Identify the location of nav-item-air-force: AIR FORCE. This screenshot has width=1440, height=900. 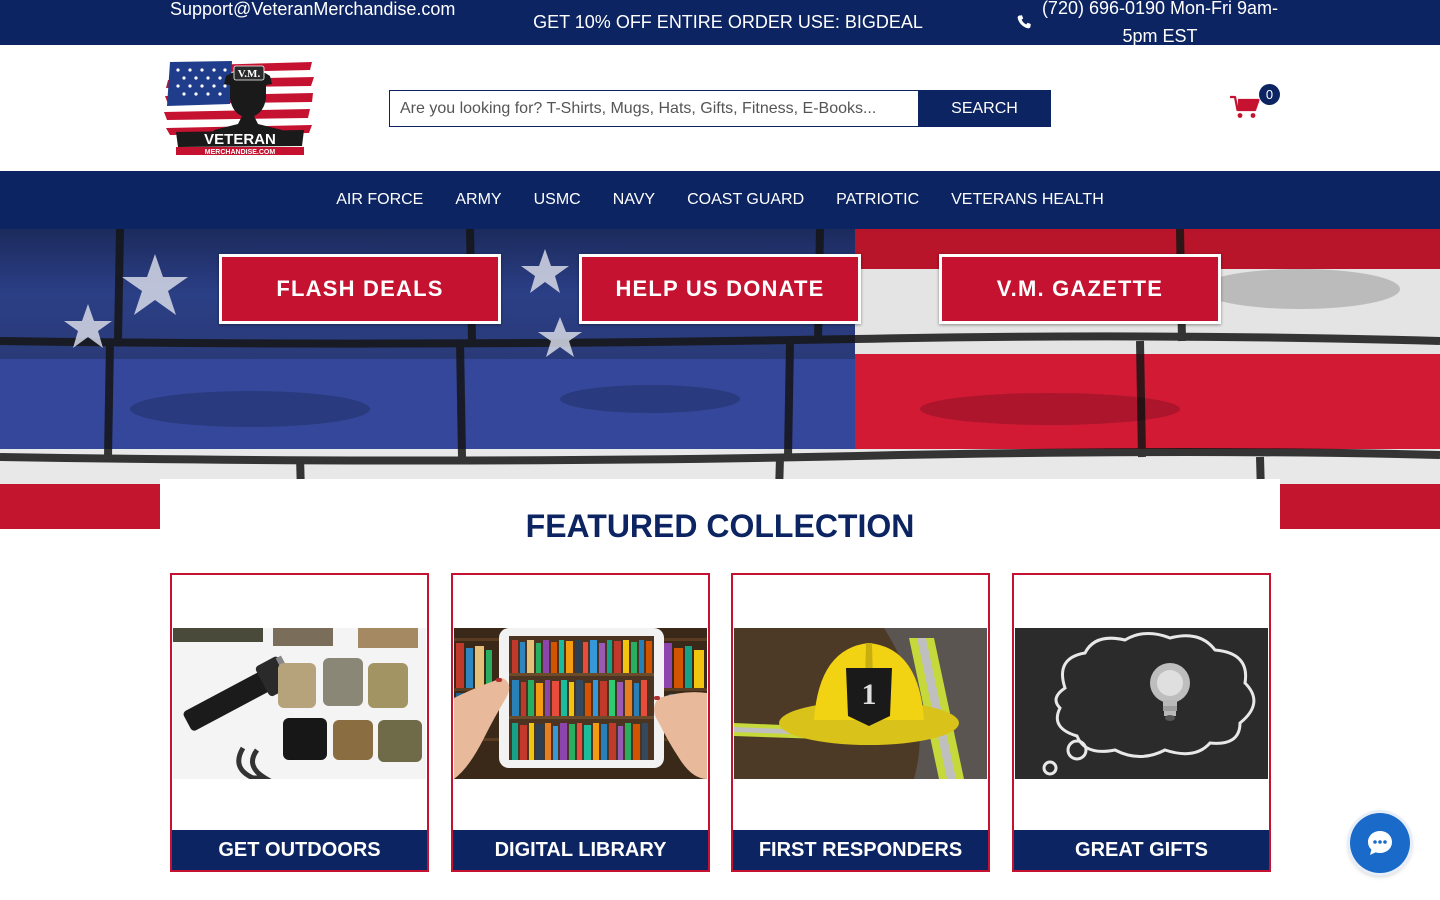
(379, 200).